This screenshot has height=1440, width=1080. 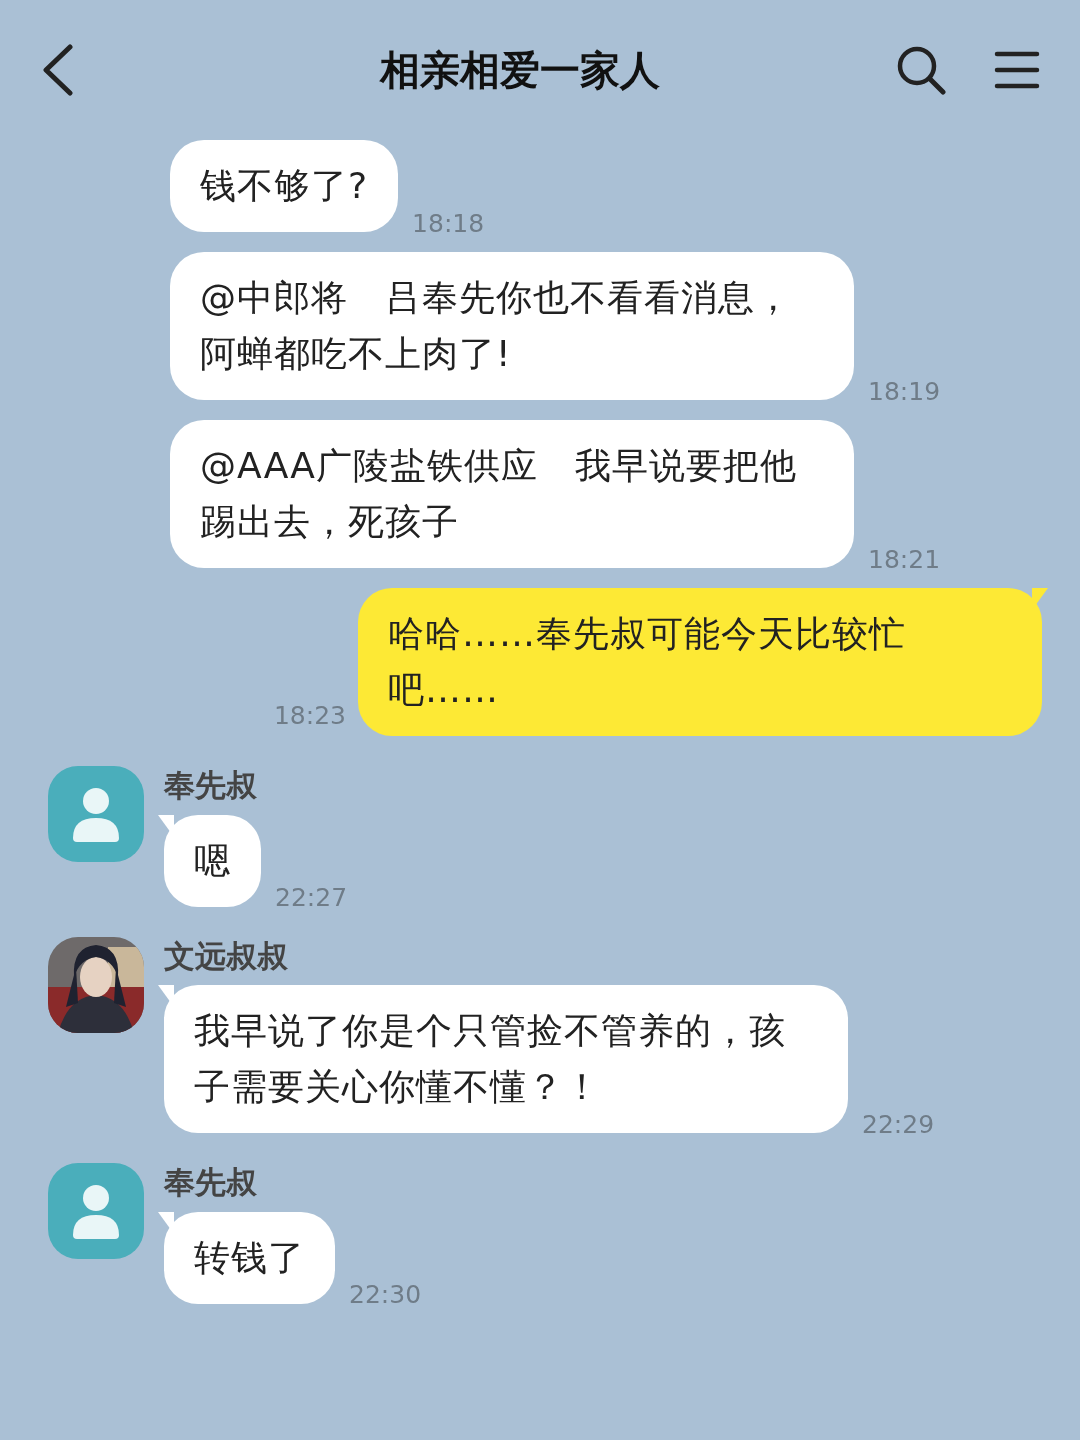 What do you see at coordinates (1017, 70) in the screenshot?
I see `menu-icon` at bounding box center [1017, 70].